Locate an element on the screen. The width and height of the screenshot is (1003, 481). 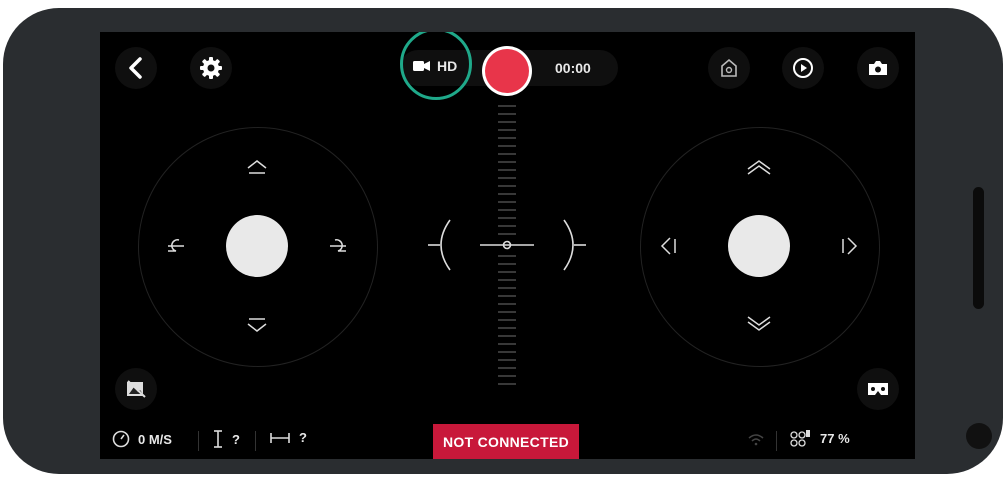
power-button is located at coordinates (978, 248).